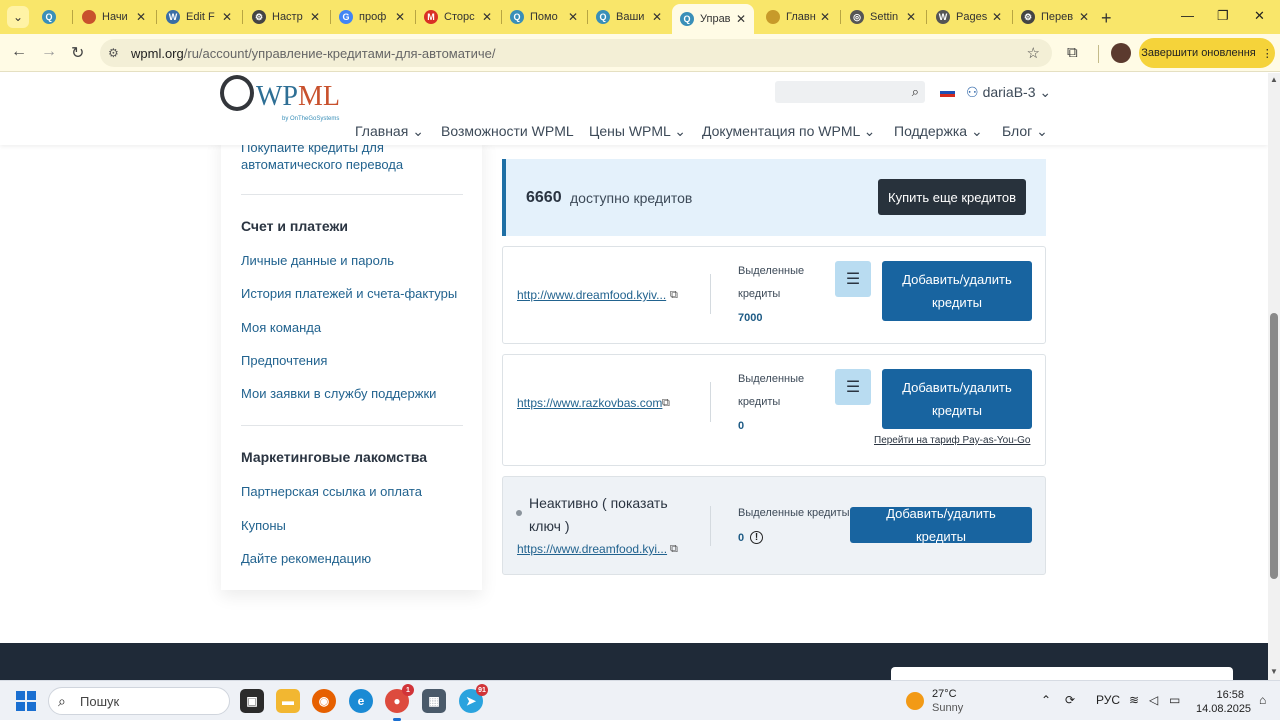 The width and height of the screenshot is (1280, 721). Describe the element at coordinates (1174, 700) in the screenshot. I see `battery-icon: ▭` at that location.